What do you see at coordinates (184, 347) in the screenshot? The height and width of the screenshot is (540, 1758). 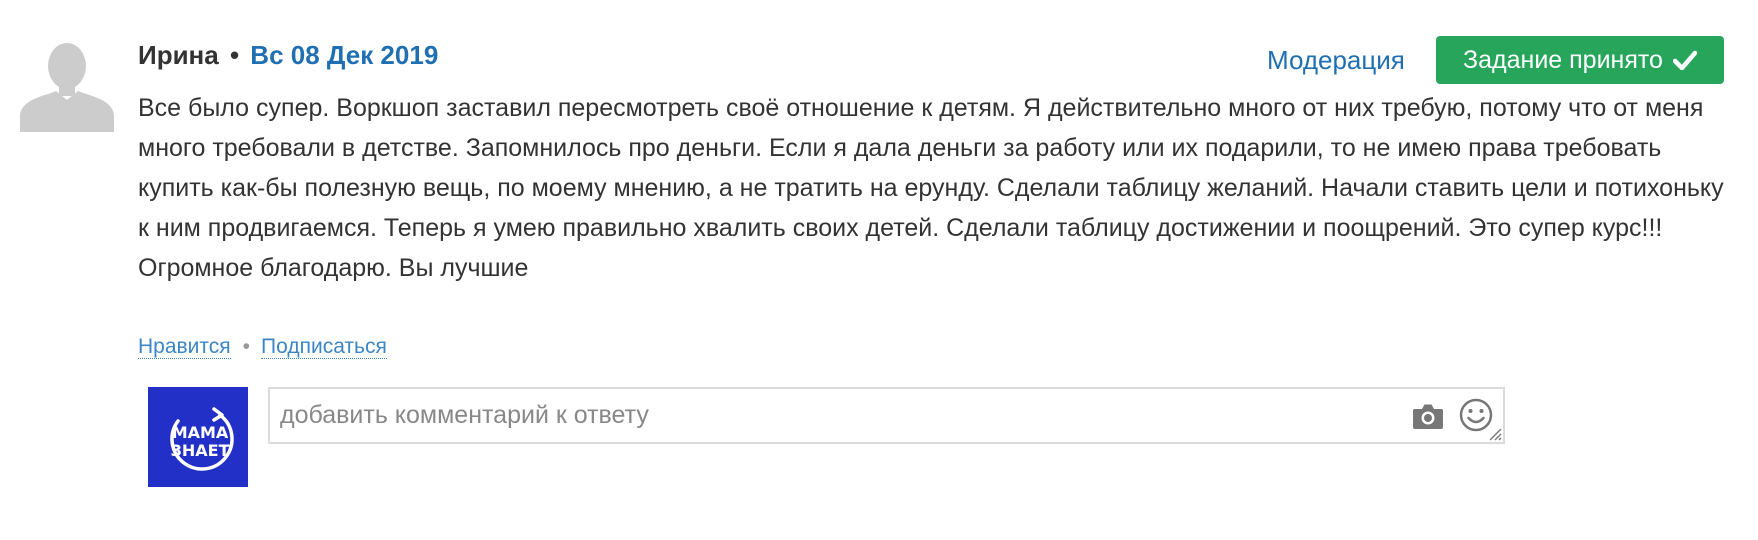 I see `like-link: Нравится` at bounding box center [184, 347].